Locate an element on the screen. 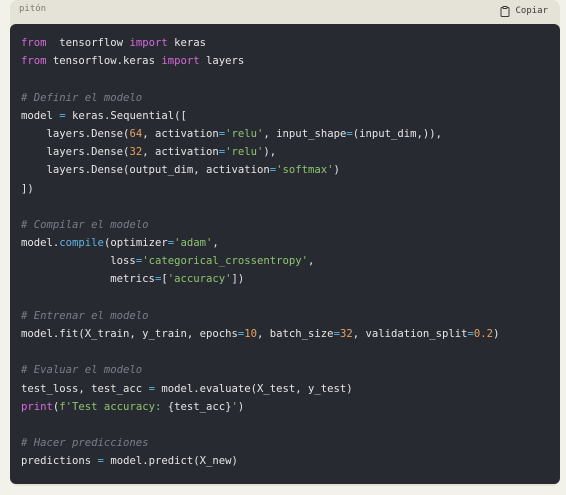 This screenshot has width=566, height=495. code-token: model is located at coordinates (40, 115).